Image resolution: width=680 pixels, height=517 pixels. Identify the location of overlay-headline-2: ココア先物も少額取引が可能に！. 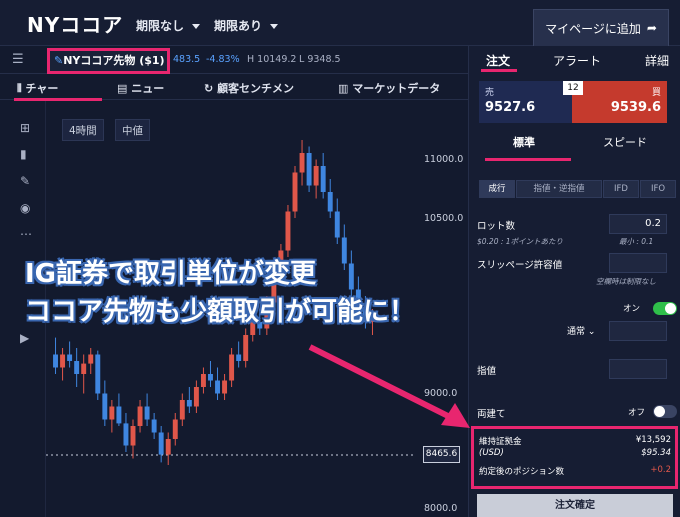
(220, 312).